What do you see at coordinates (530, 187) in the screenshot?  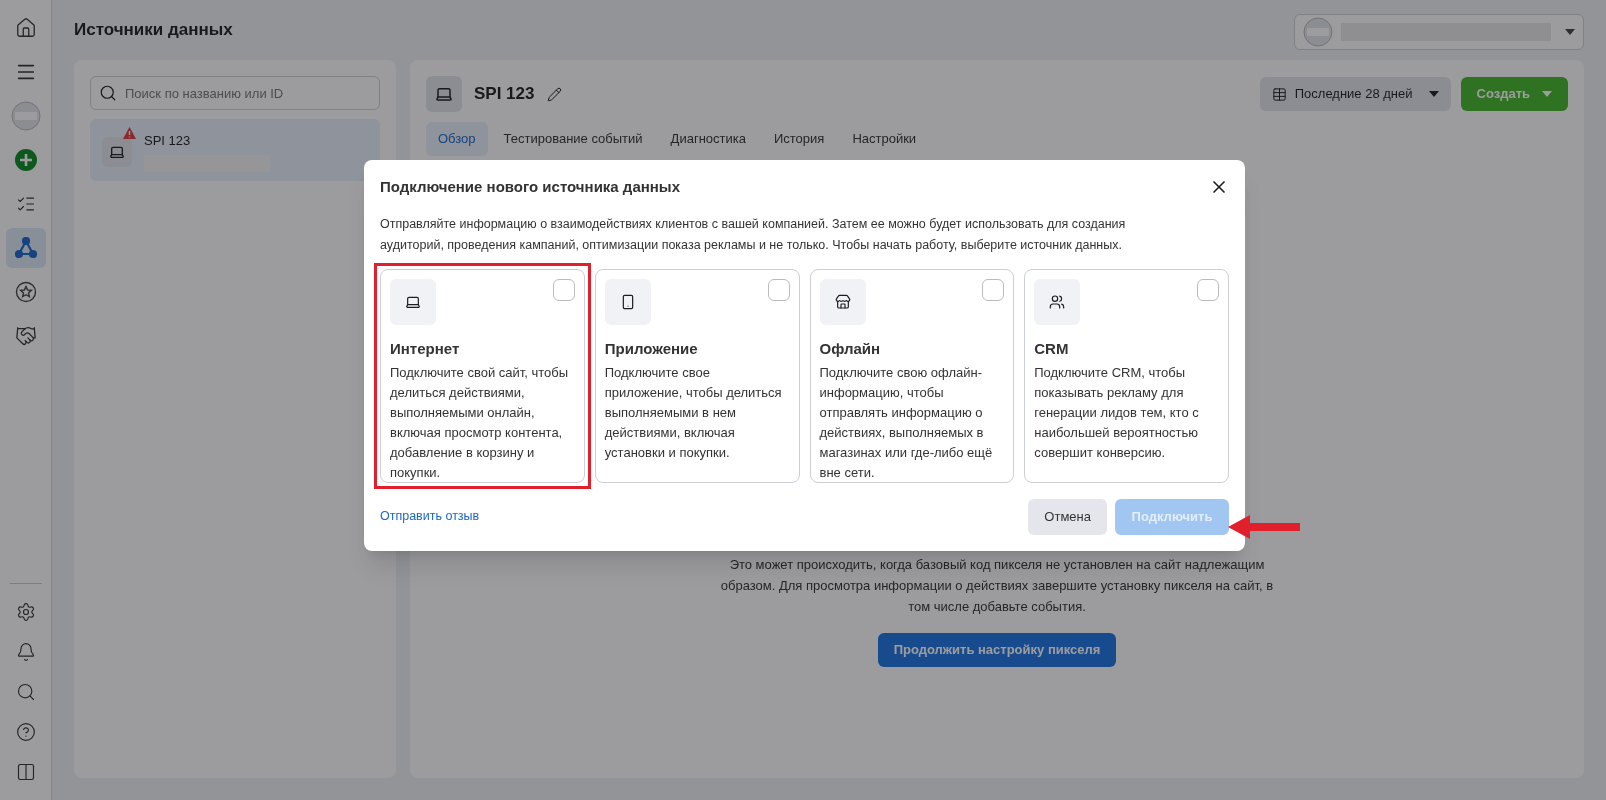 I see `dialog-title: Подключение нового источника данных` at bounding box center [530, 187].